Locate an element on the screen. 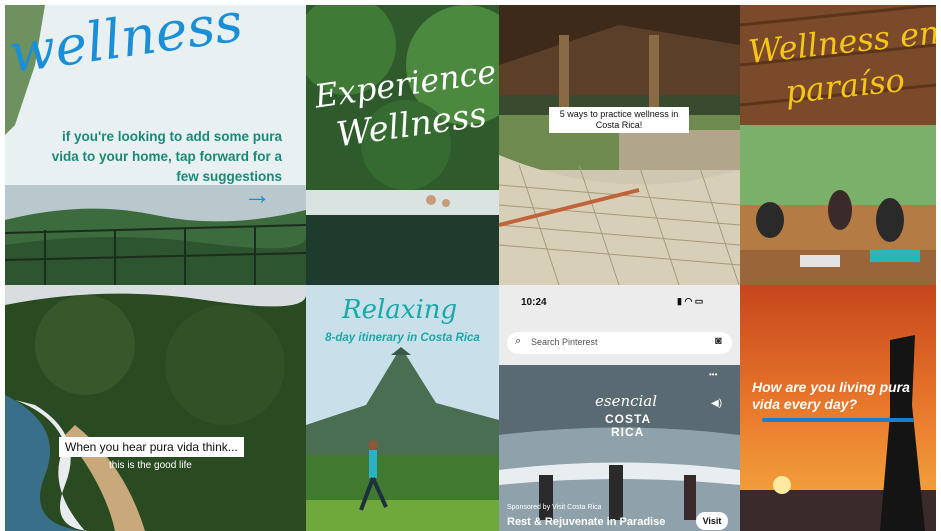  brand-rica: RICA is located at coordinates (628, 432).